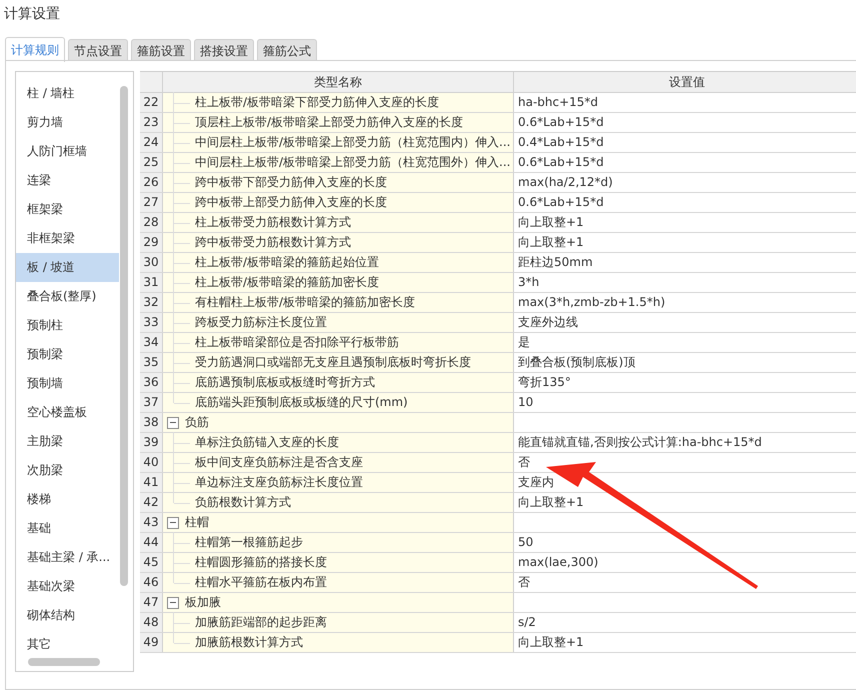  Describe the element at coordinates (592, 302) in the screenshot. I see `setting-value: max(3*h,zmb-zb+1.5*h)` at that location.